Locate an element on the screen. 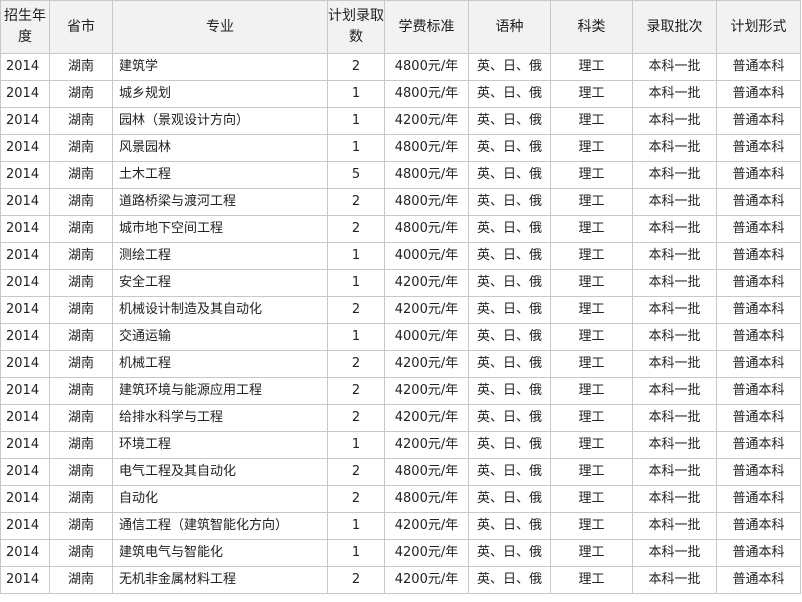 This screenshot has height=602, width=802. cell-major: 无机非金属材料工程 is located at coordinates (220, 580).